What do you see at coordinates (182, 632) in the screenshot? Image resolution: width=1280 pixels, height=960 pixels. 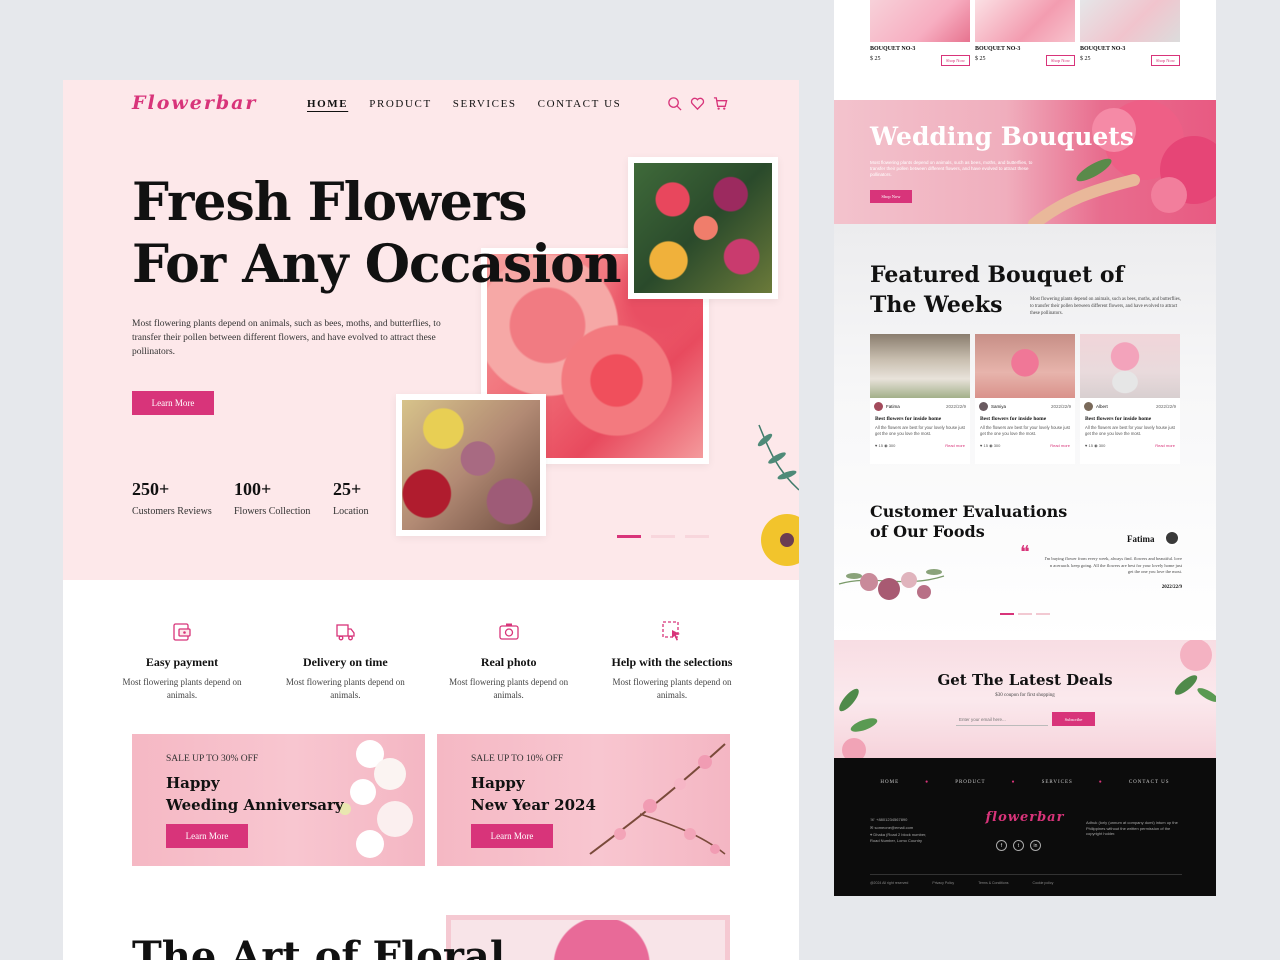 I see `payment-icon` at bounding box center [182, 632].